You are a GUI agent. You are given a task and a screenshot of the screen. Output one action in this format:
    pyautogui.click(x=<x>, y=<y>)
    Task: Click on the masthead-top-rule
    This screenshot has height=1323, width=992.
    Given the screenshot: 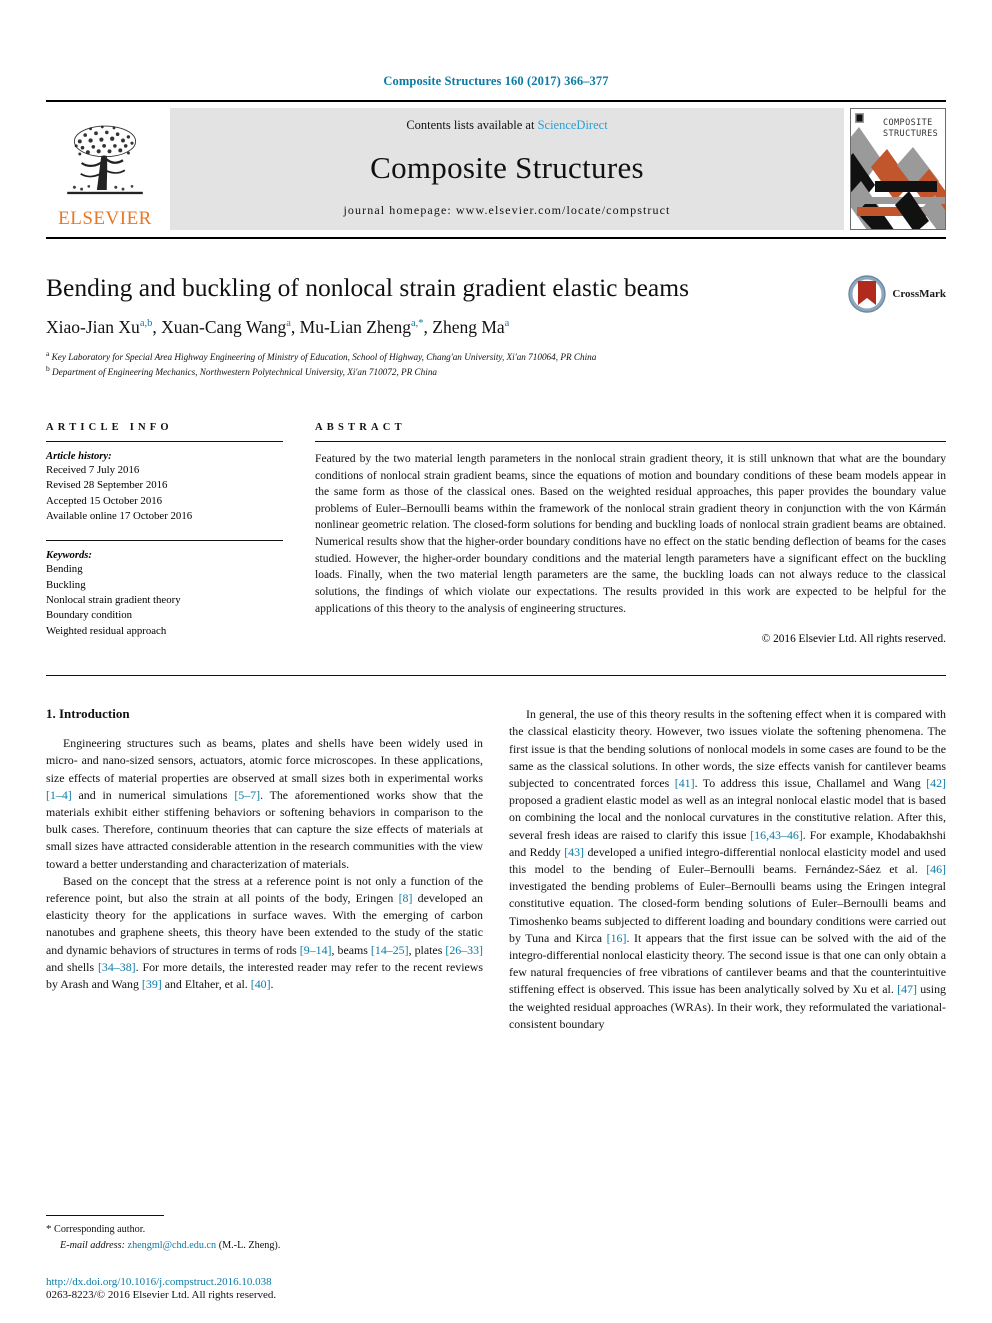 What is the action you would take?
    pyautogui.click(x=496, y=101)
    